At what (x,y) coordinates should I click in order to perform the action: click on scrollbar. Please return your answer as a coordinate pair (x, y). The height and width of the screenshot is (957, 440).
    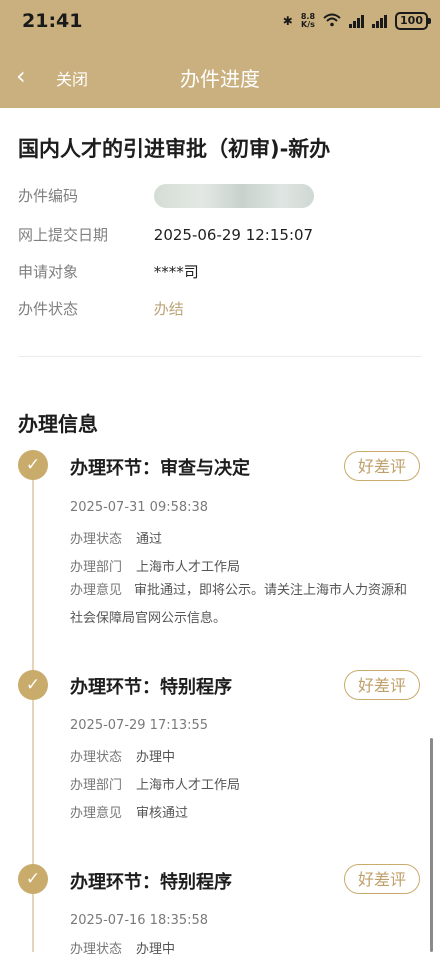
    Looking at the image, I should click on (431, 845).